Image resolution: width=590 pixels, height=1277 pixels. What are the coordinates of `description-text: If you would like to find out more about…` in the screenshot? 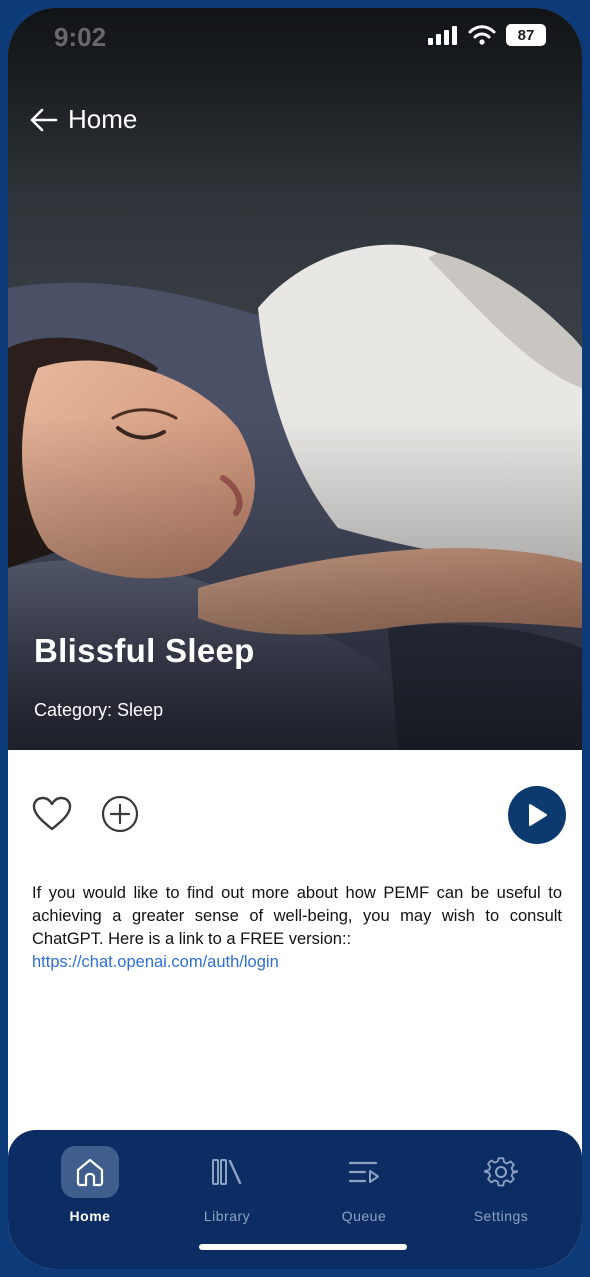 It's located at (297, 916).